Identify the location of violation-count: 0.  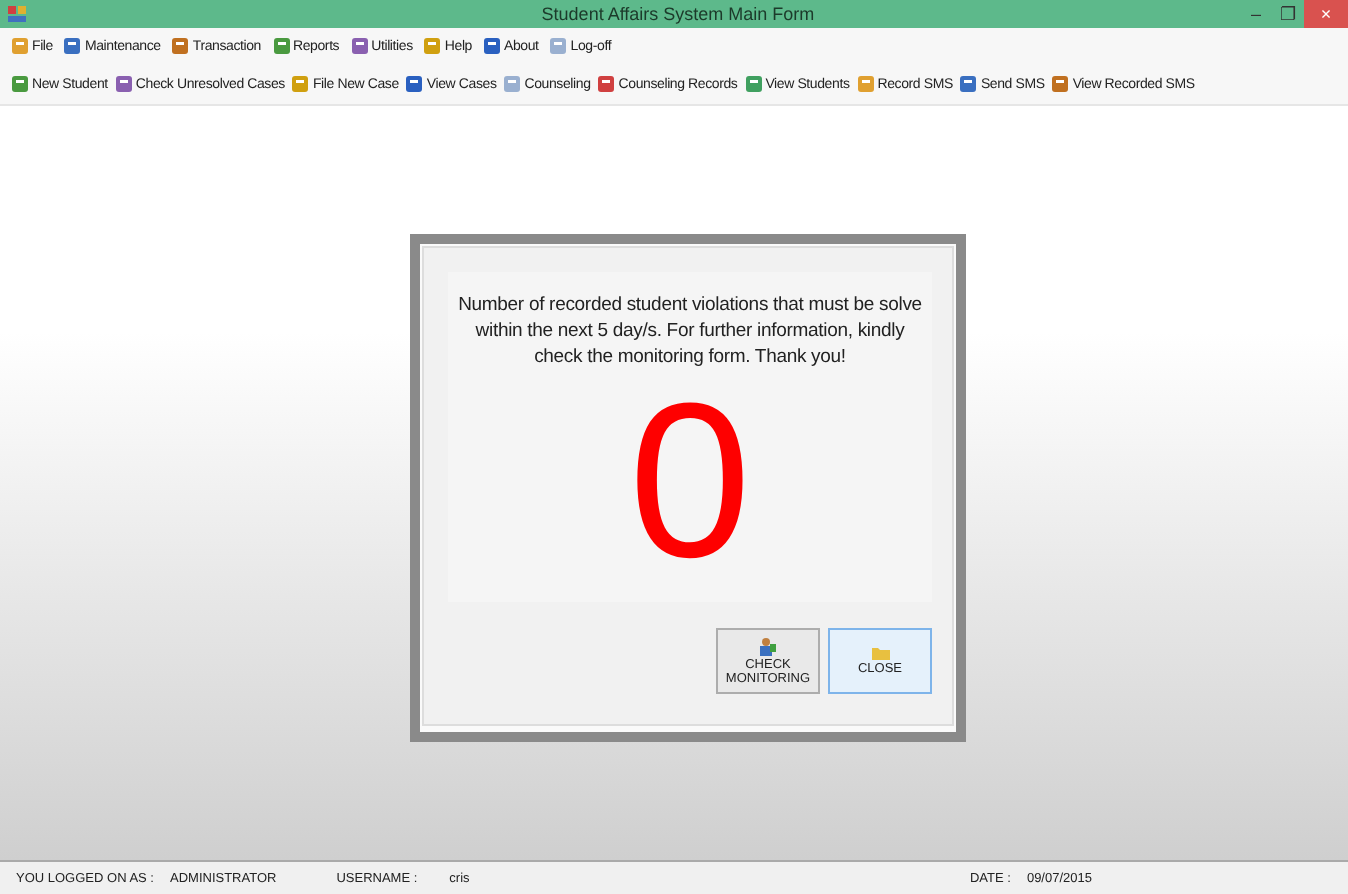
(690, 482).